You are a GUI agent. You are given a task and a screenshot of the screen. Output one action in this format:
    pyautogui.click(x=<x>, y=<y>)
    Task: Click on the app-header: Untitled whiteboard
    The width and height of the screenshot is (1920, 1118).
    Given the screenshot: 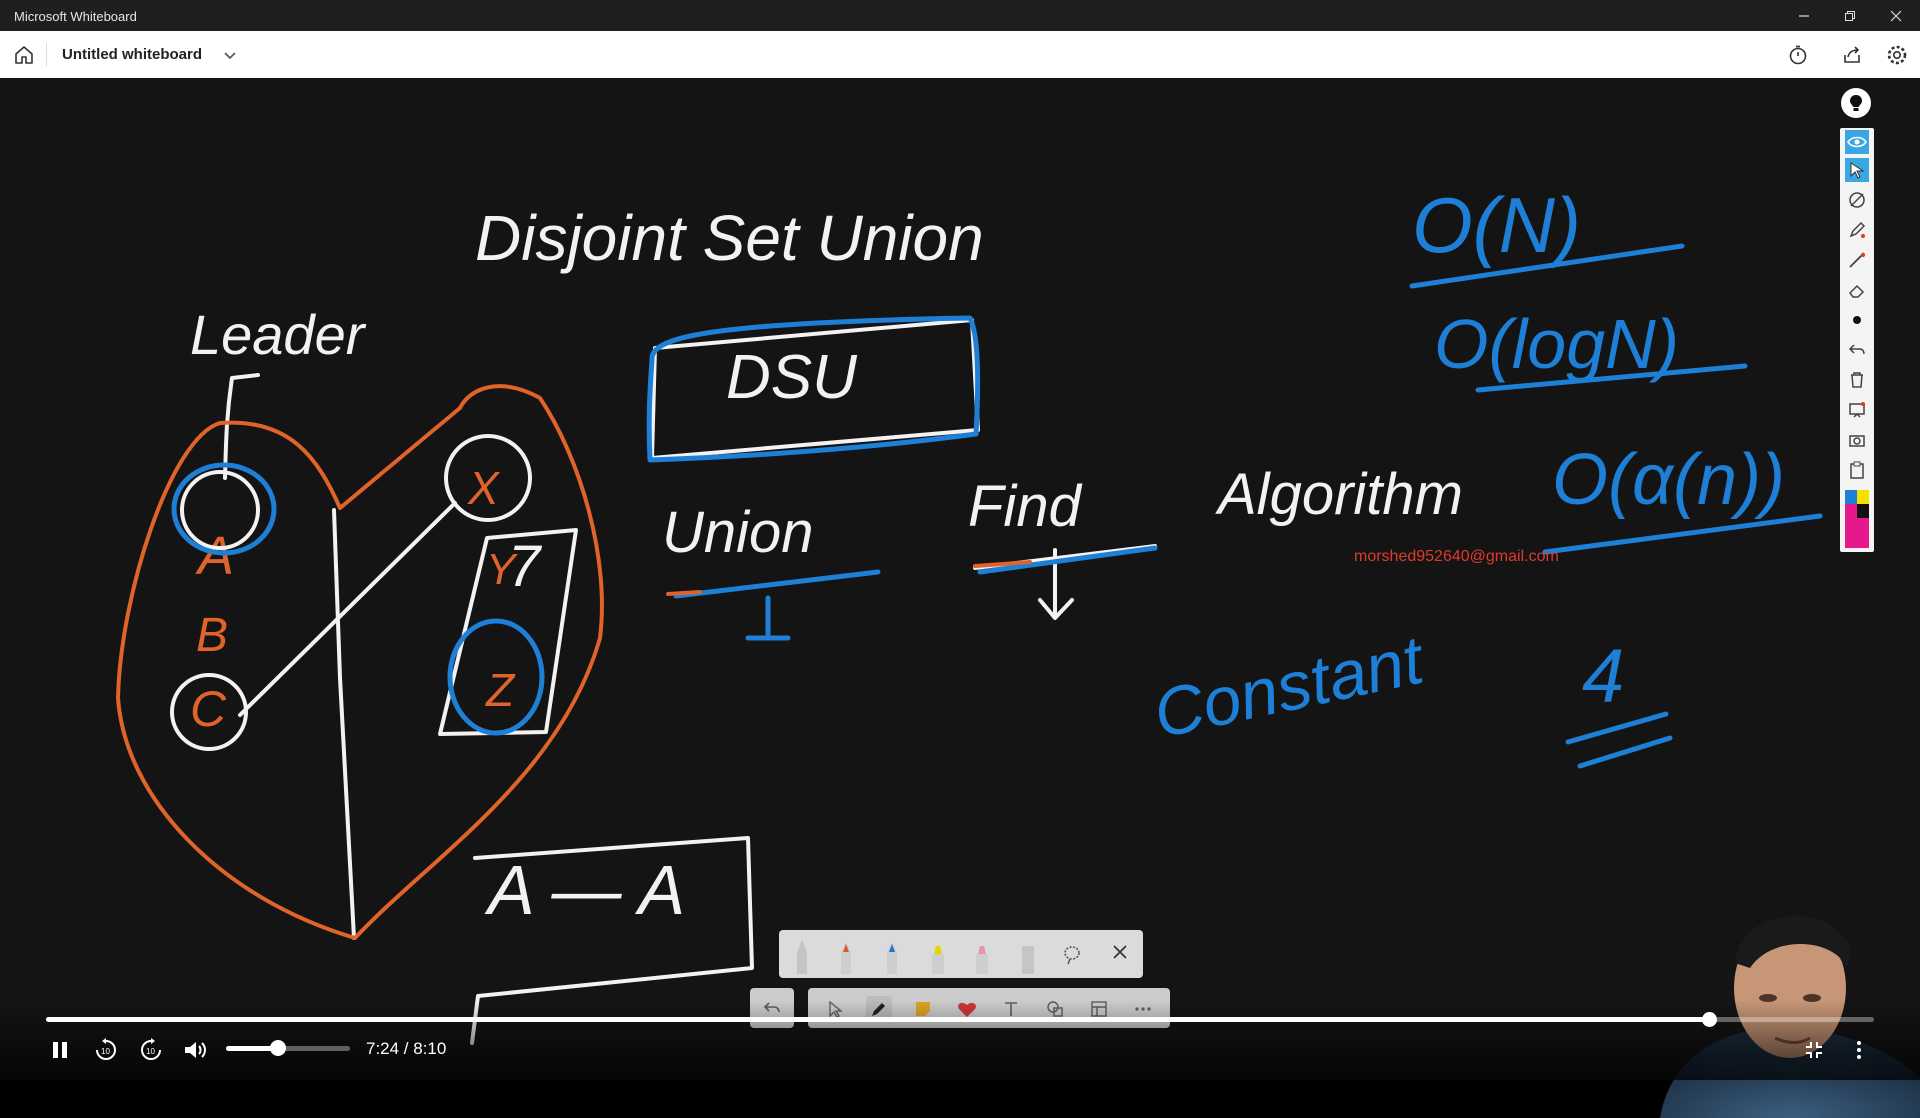 What is the action you would take?
    pyautogui.click(x=960, y=55)
    